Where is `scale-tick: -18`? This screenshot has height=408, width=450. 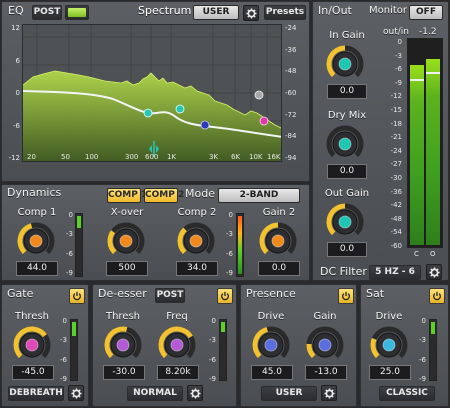
scale-tick: -18 is located at coordinates (396, 123).